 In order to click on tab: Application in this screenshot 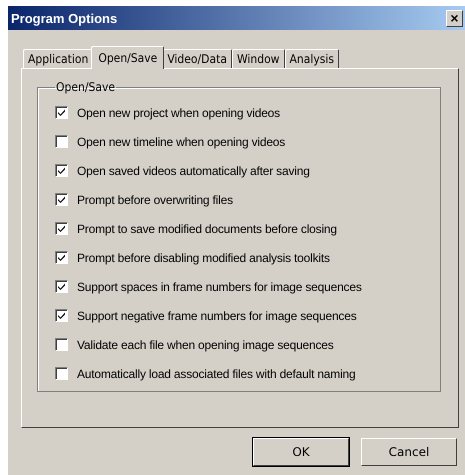, I will do `click(58, 58)`.